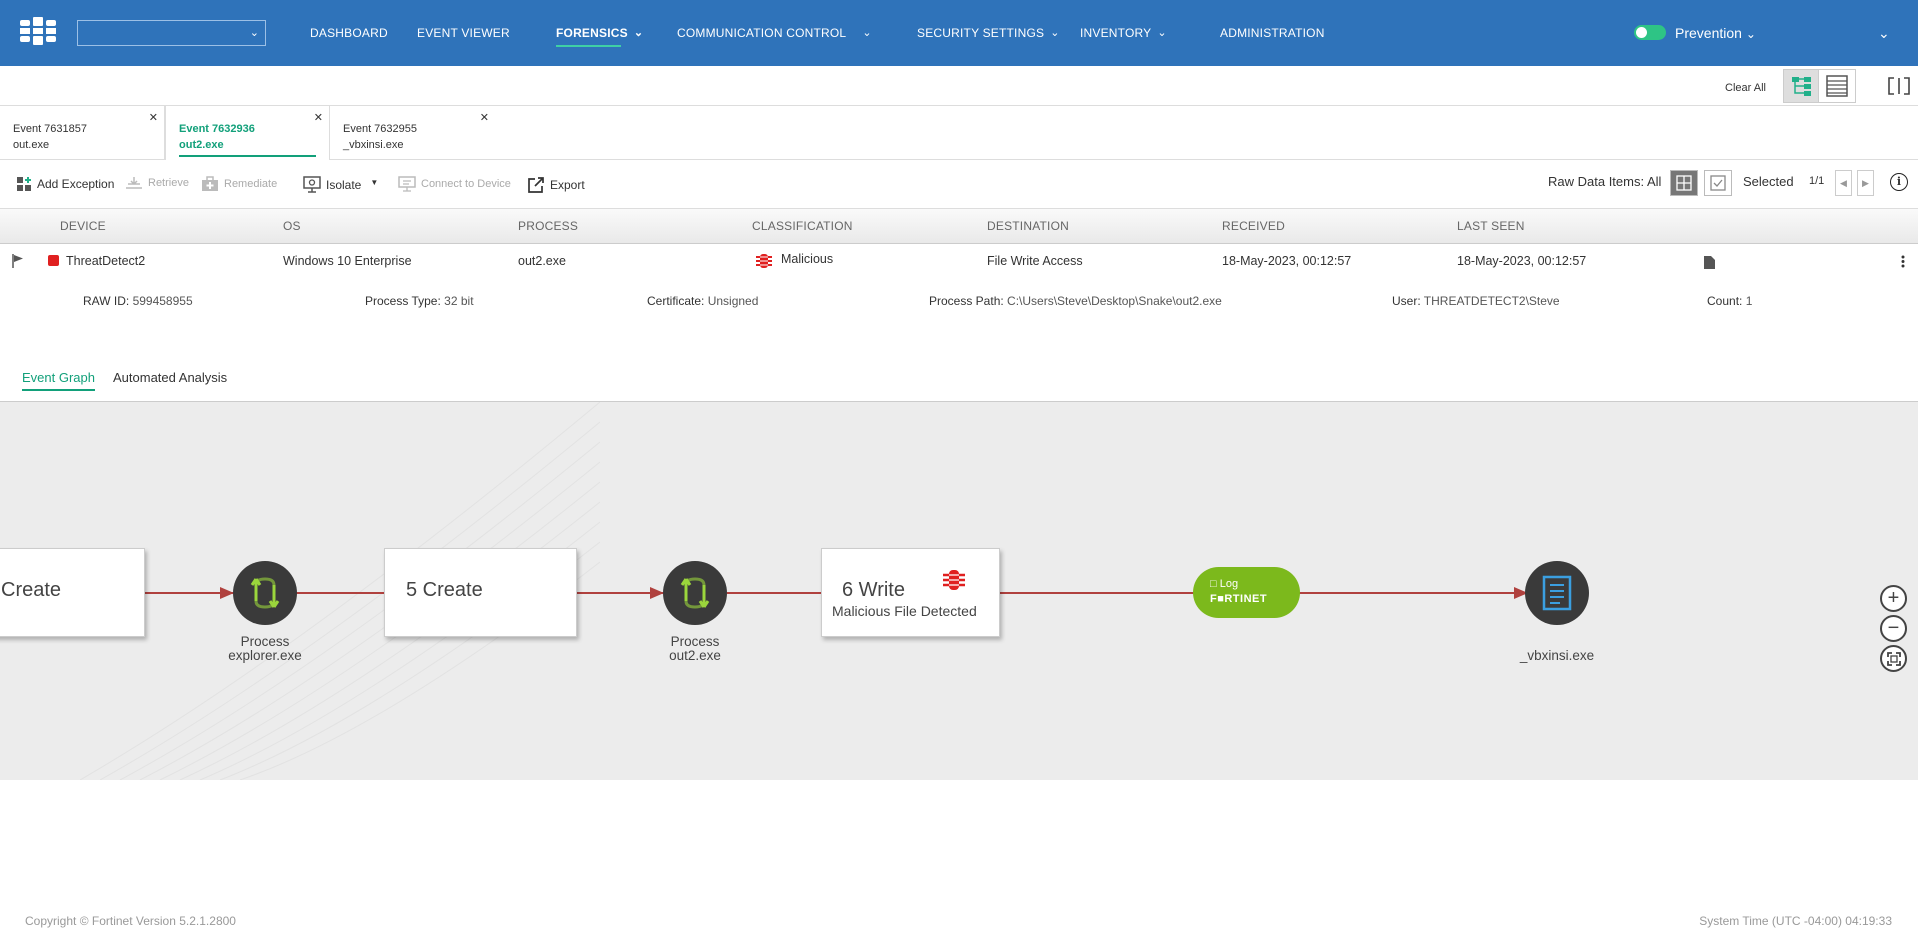 The width and height of the screenshot is (1918, 936). What do you see at coordinates (1491, 226) in the screenshot?
I see `column-header: LAST SEEN` at bounding box center [1491, 226].